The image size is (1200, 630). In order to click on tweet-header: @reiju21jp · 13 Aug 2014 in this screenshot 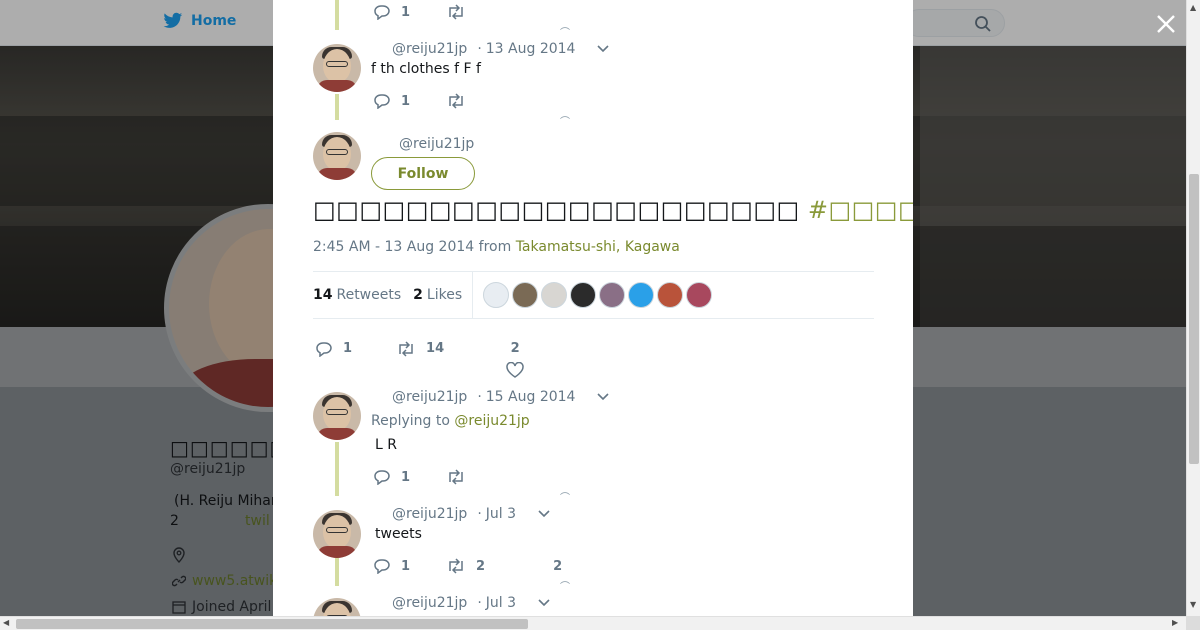, I will do `click(501, 49)`.